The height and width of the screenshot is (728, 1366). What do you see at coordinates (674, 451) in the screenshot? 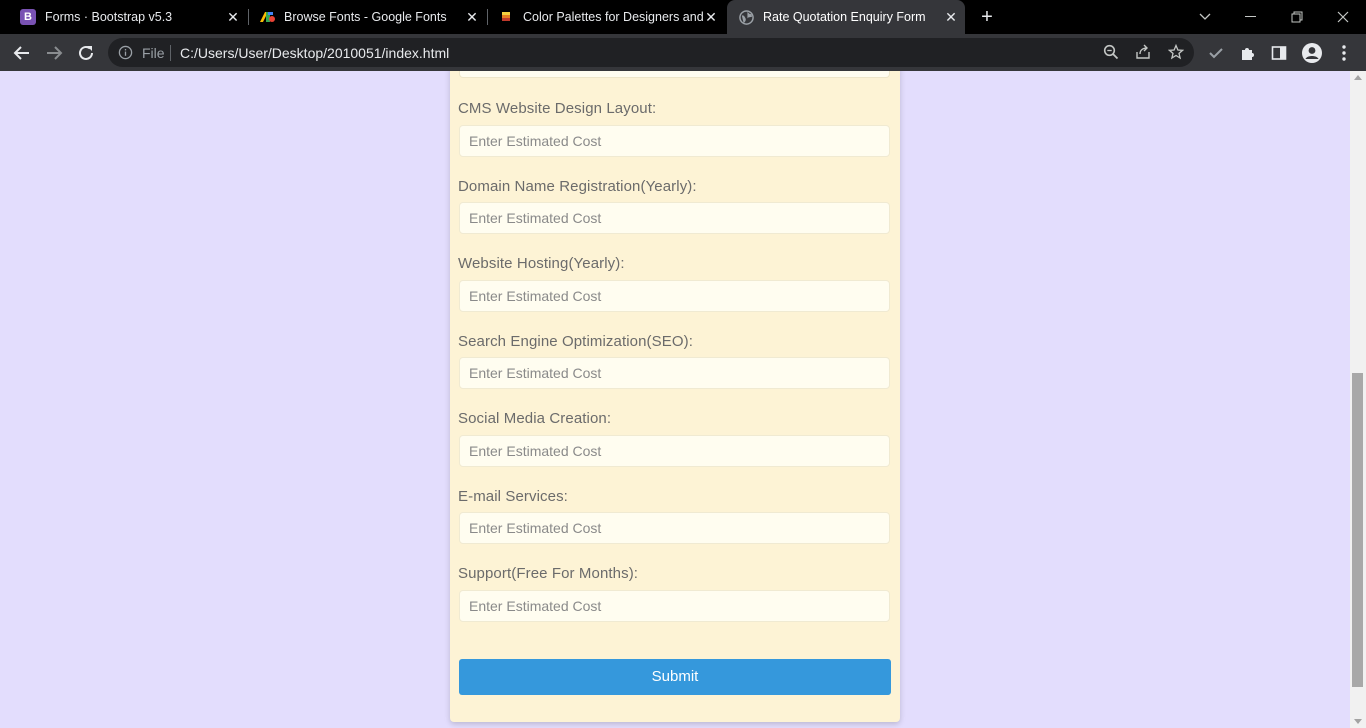
I see `social-media-cost-input` at bounding box center [674, 451].